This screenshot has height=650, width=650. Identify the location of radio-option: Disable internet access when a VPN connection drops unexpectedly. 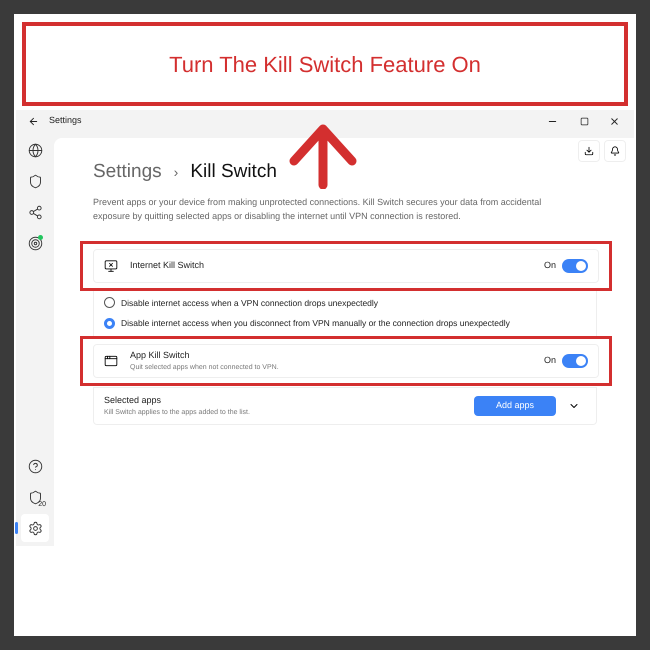
(345, 303).